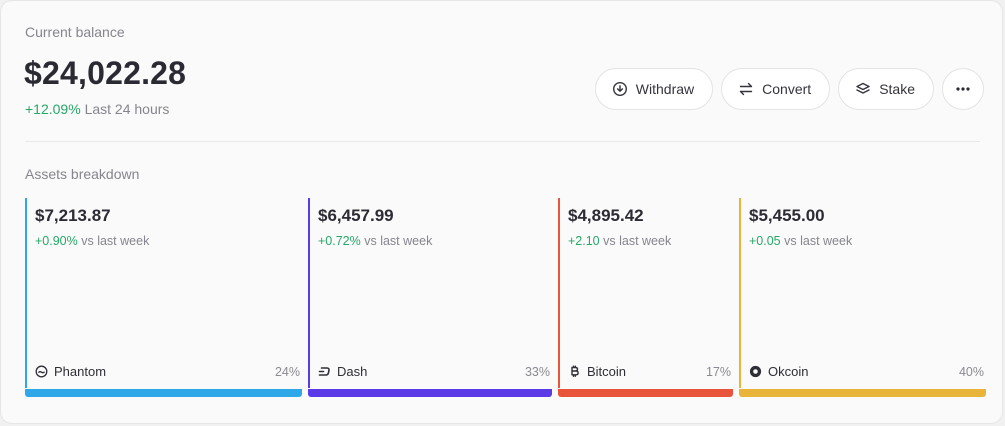  I want to click on assets-breakdown-label: Assets breakdown, so click(82, 174).